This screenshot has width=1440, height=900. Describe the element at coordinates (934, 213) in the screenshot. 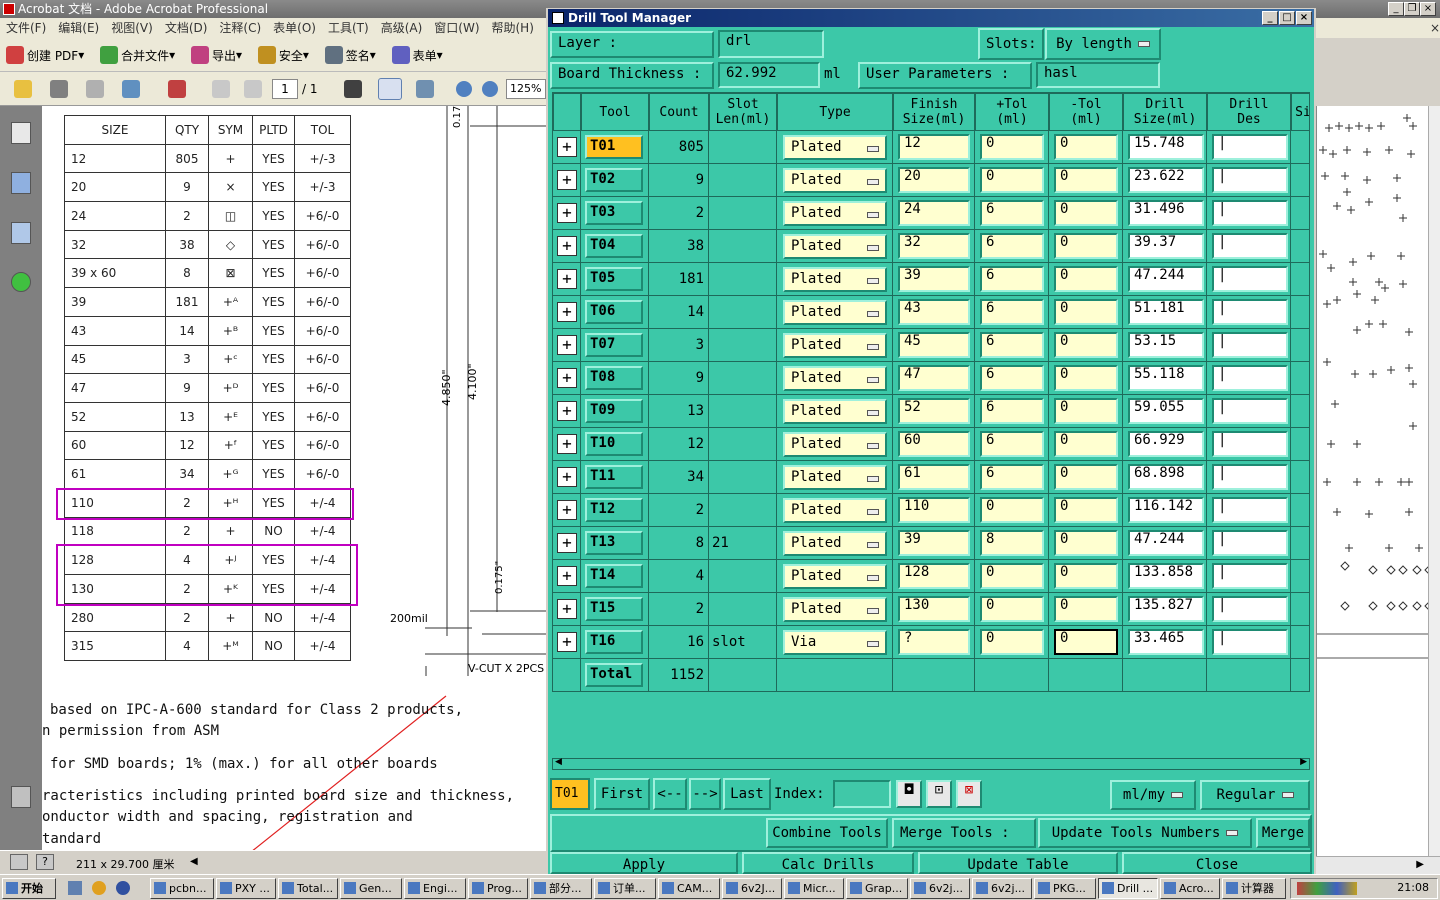

I see `finish-size-input: 24` at that location.